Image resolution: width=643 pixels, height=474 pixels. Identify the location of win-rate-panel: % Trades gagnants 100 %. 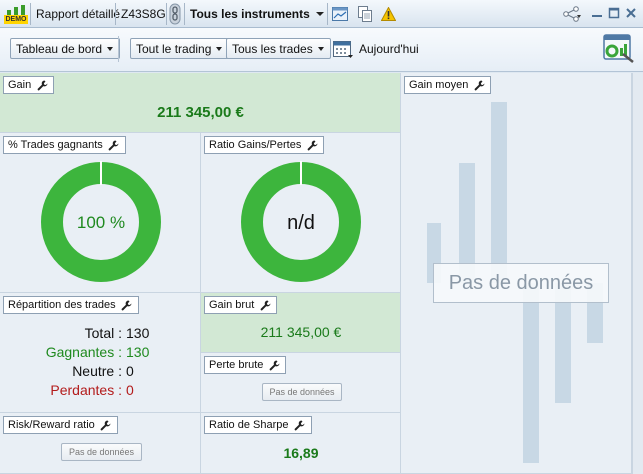
(100, 213).